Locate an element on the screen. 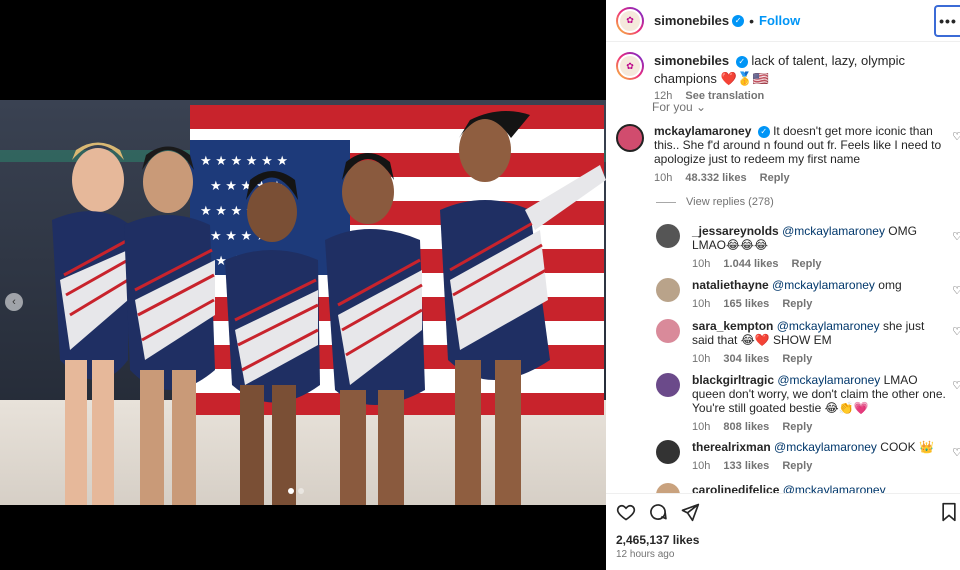  view-replies-label: View replies (278) is located at coordinates (730, 202).